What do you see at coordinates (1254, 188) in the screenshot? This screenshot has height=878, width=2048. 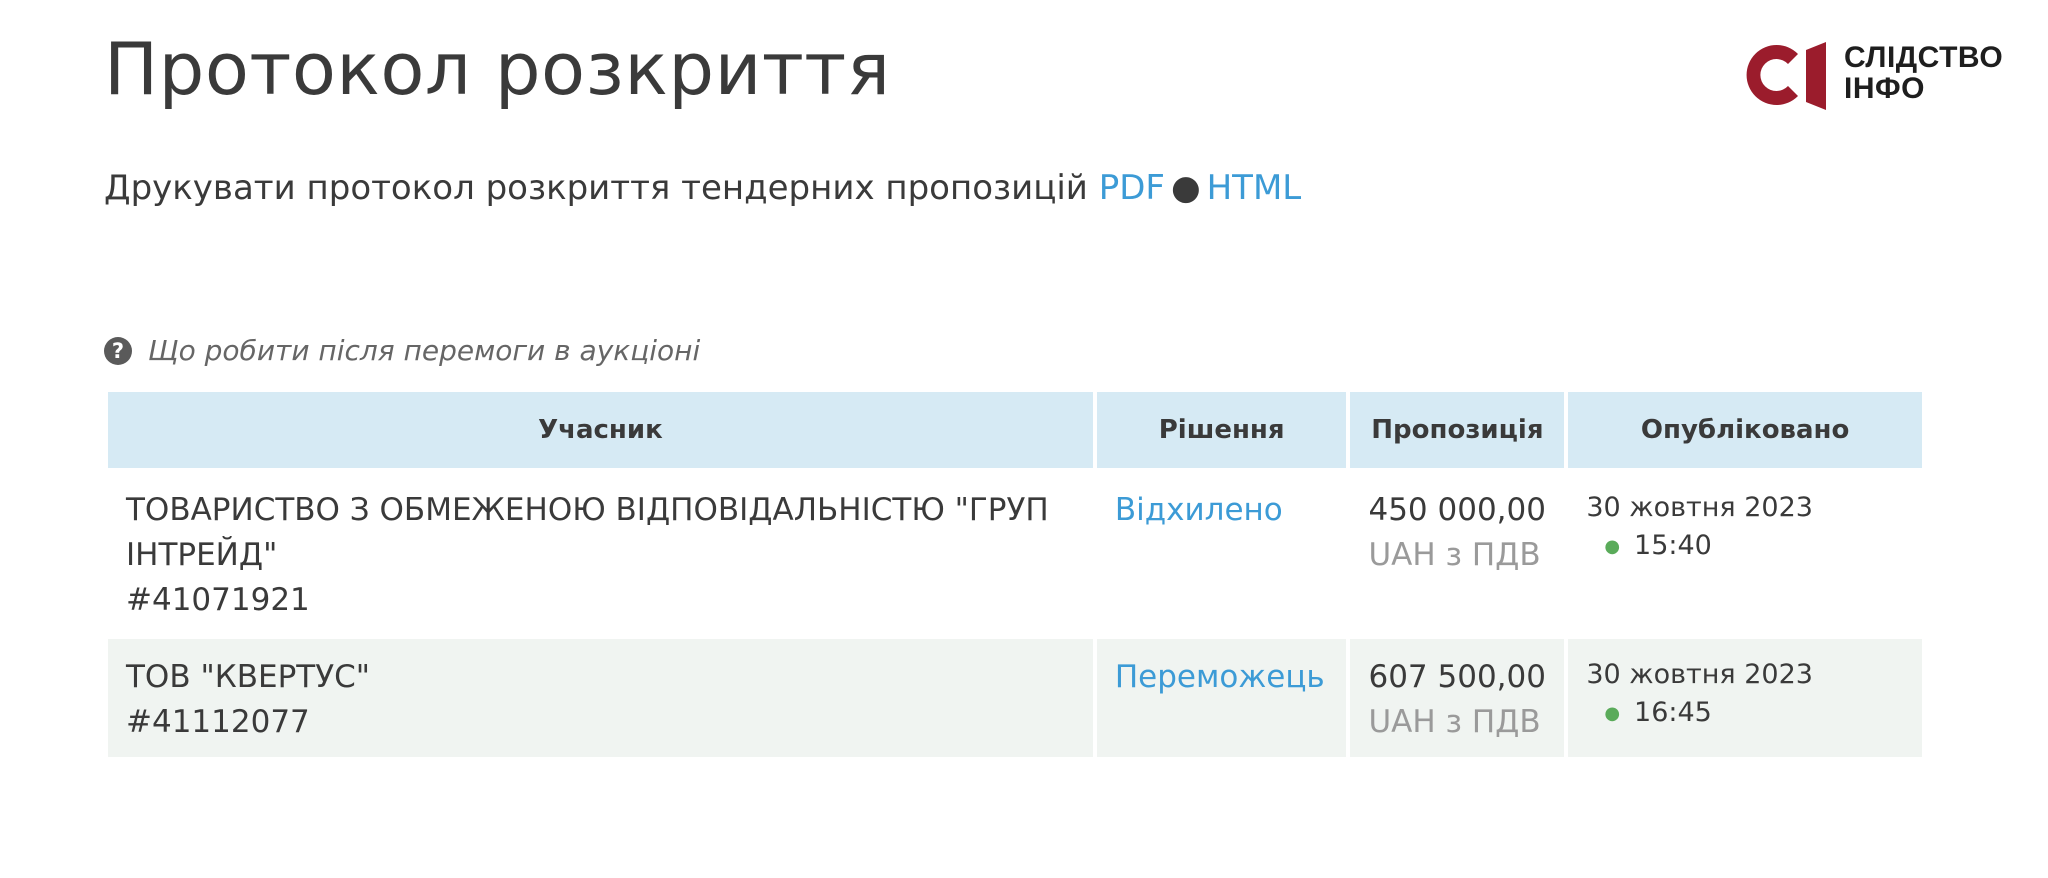 I see `print-html-link: HTML` at bounding box center [1254, 188].